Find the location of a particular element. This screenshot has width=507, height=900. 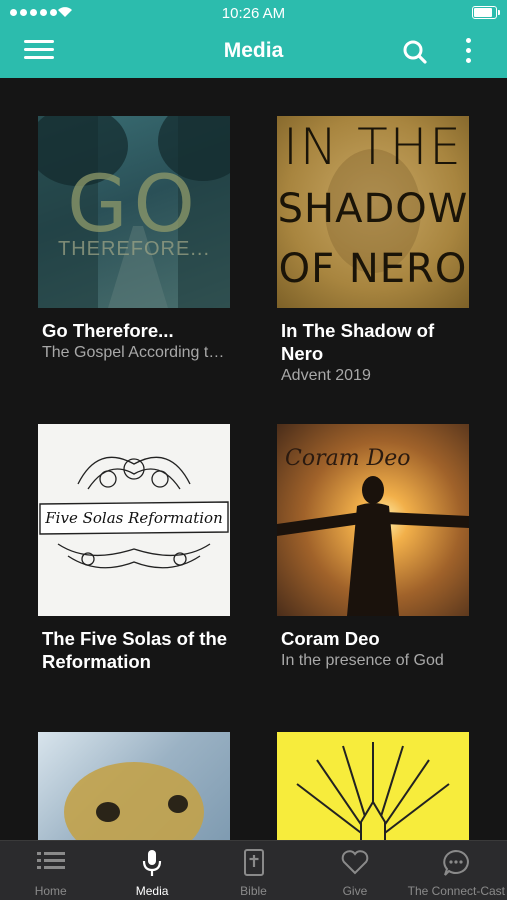

search-icon is located at coordinates (415, 52).